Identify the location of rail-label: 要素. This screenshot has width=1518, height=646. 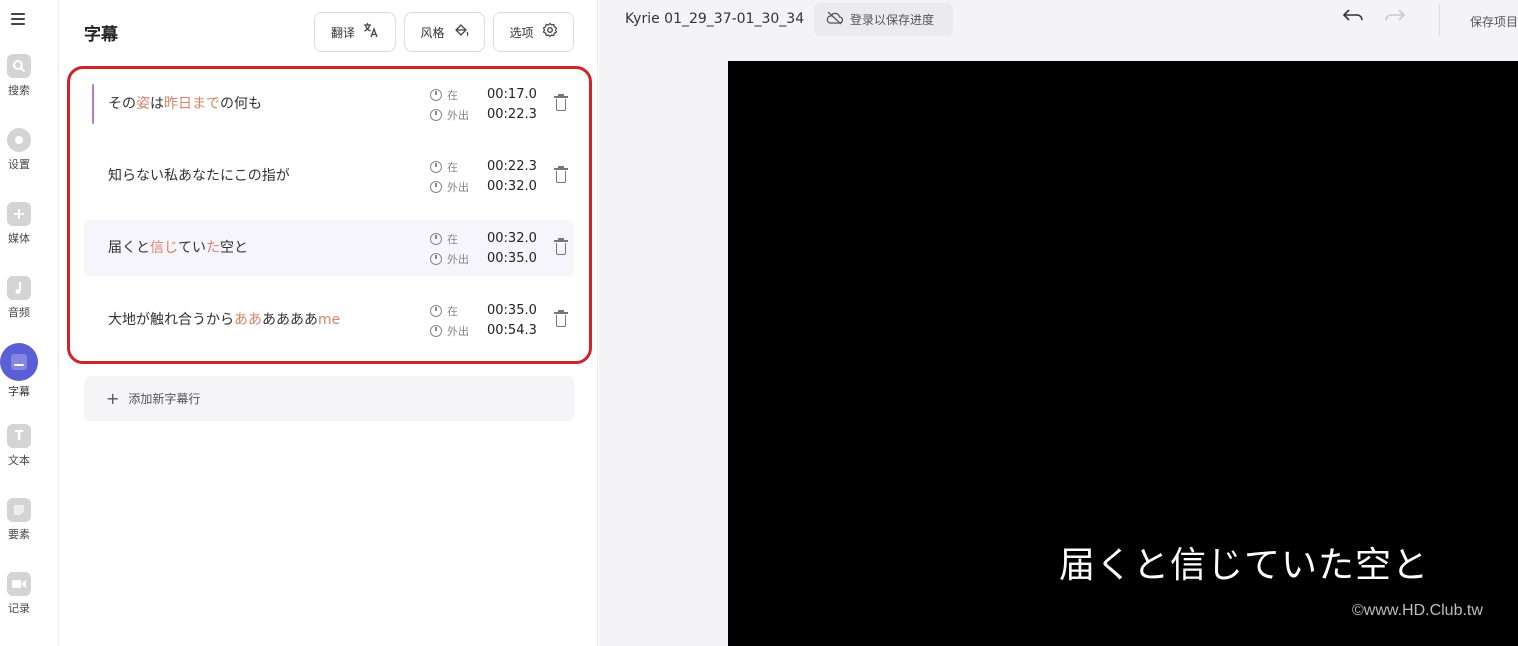
(19, 534).